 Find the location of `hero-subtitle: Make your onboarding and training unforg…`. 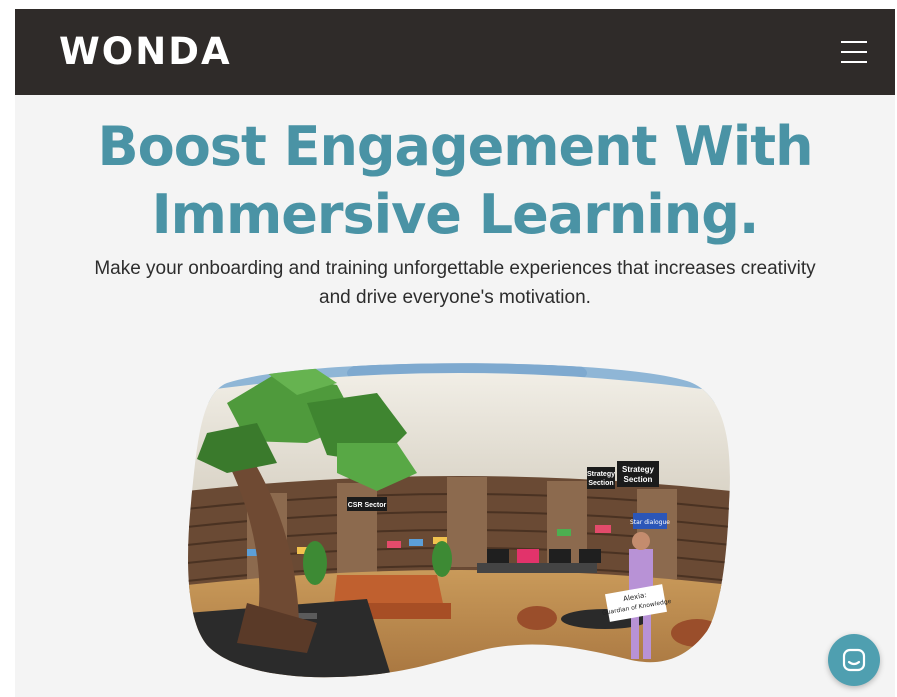

hero-subtitle: Make your onboarding and training unforg… is located at coordinates (455, 283).